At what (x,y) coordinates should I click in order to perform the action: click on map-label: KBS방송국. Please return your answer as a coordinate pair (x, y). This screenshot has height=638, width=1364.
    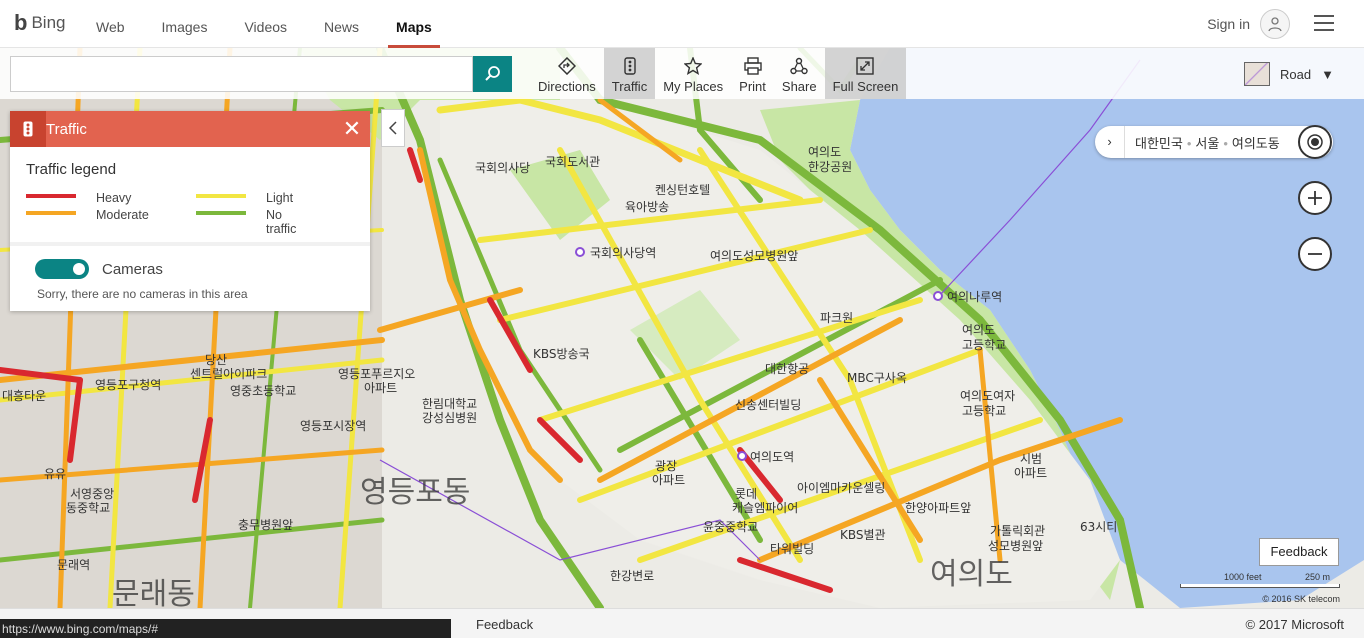
    Looking at the image, I should click on (561, 354).